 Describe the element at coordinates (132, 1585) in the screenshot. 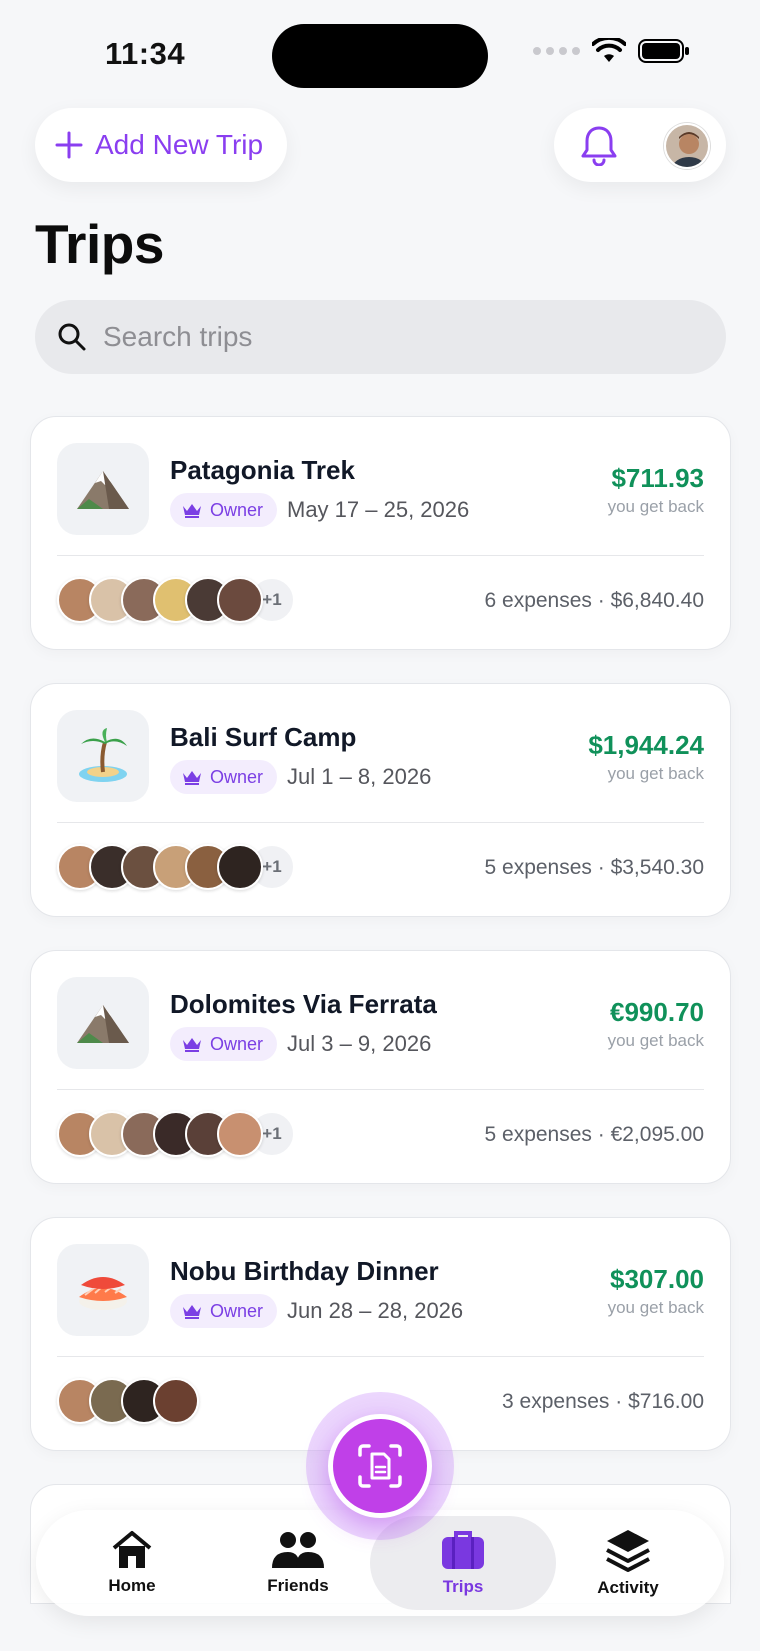

I see `tab-home-label: Home` at that location.